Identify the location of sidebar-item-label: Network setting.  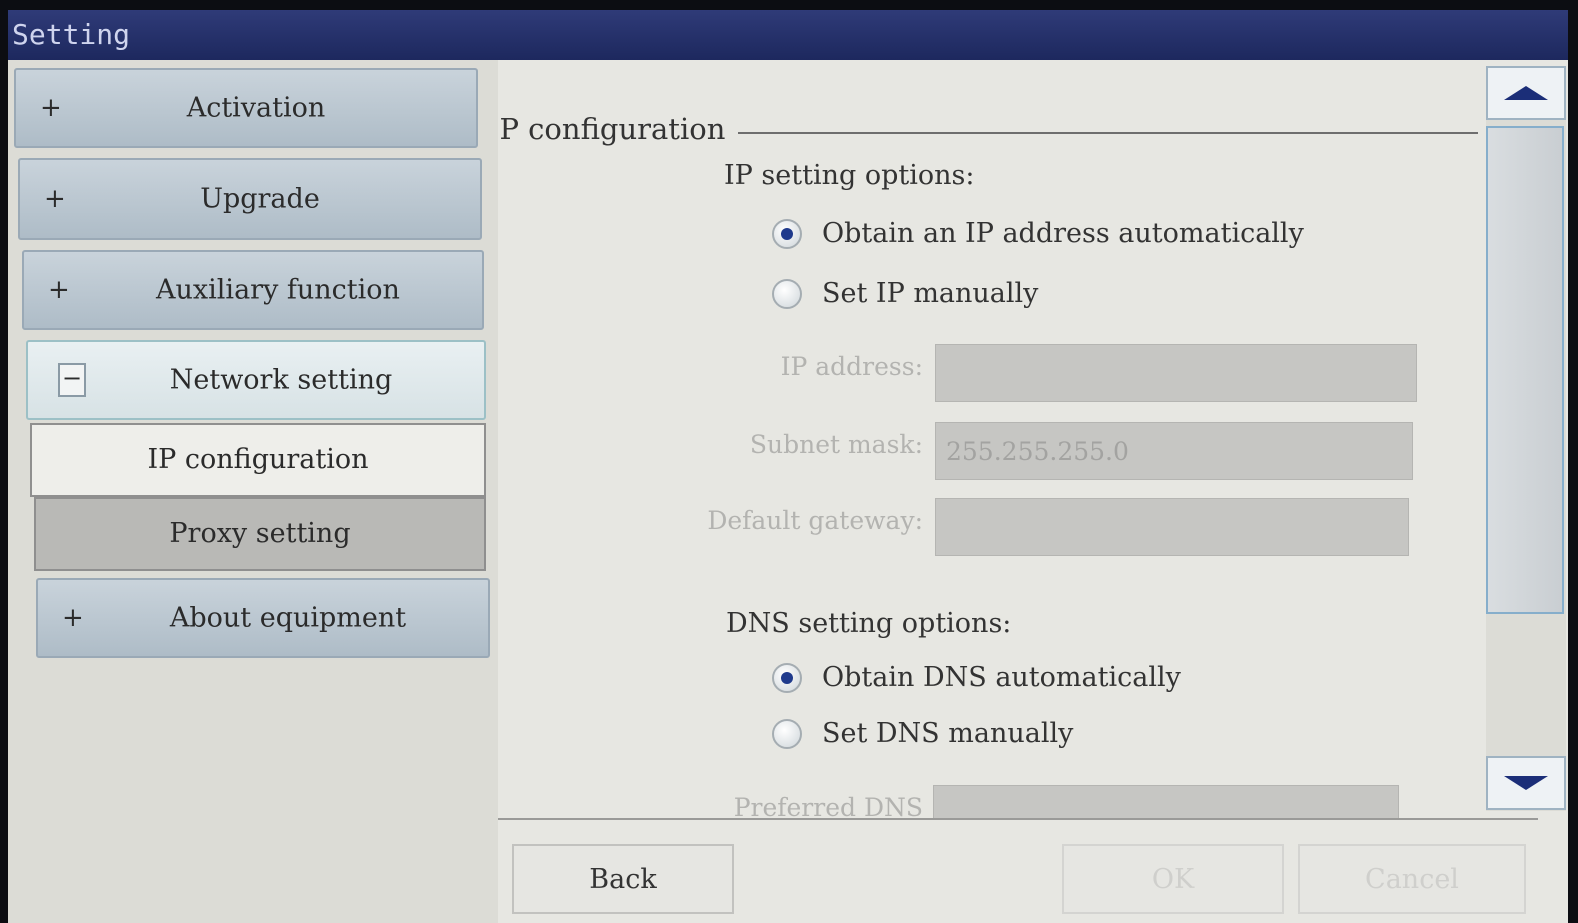
(281, 380).